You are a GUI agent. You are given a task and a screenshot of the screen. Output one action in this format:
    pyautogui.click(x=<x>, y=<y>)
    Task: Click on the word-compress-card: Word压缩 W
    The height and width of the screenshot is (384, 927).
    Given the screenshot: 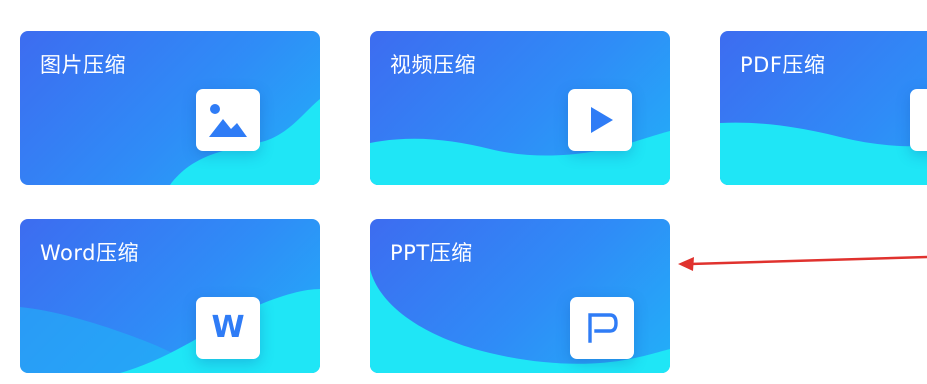 What is the action you would take?
    pyautogui.click(x=170, y=296)
    